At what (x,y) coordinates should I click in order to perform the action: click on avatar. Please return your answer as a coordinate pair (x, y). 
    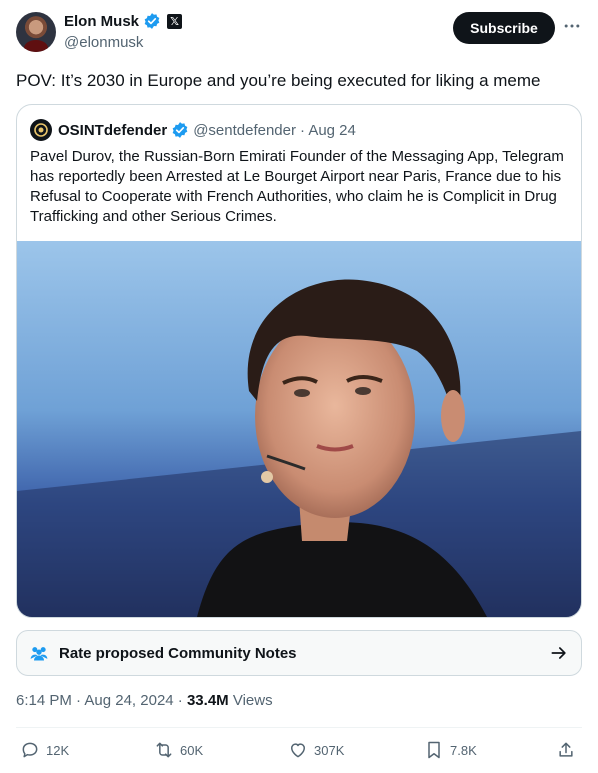
    Looking at the image, I should click on (36, 32).